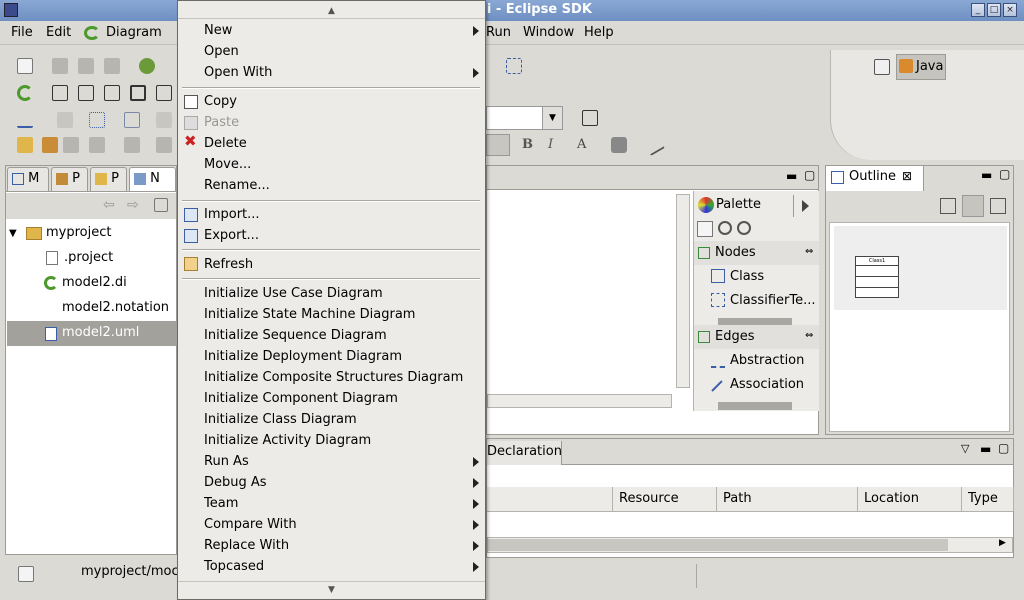 This screenshot has height=600, width=1024. I want to click on tree-item-model2-di: model2.di, so click(94, 282).